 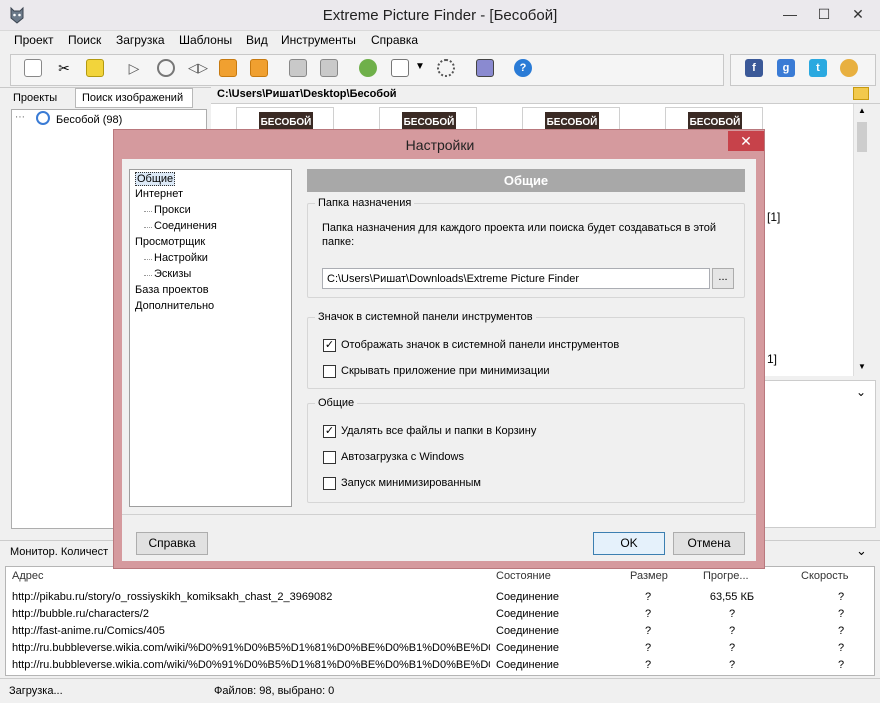 What do you see at coordinates (134, 98) in the screenshot?
I see `tab-image-search: Поиск изображений` at bounding box center [134, 98].